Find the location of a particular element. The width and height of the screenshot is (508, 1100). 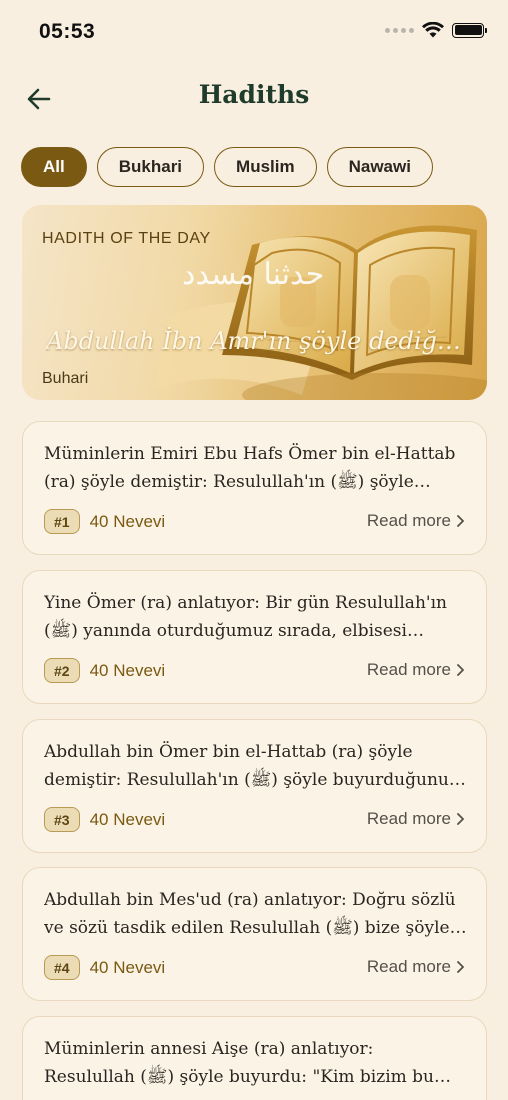

filter-chips: All Bukhari Muslim Nawawi is located at coordinates (227, 167).